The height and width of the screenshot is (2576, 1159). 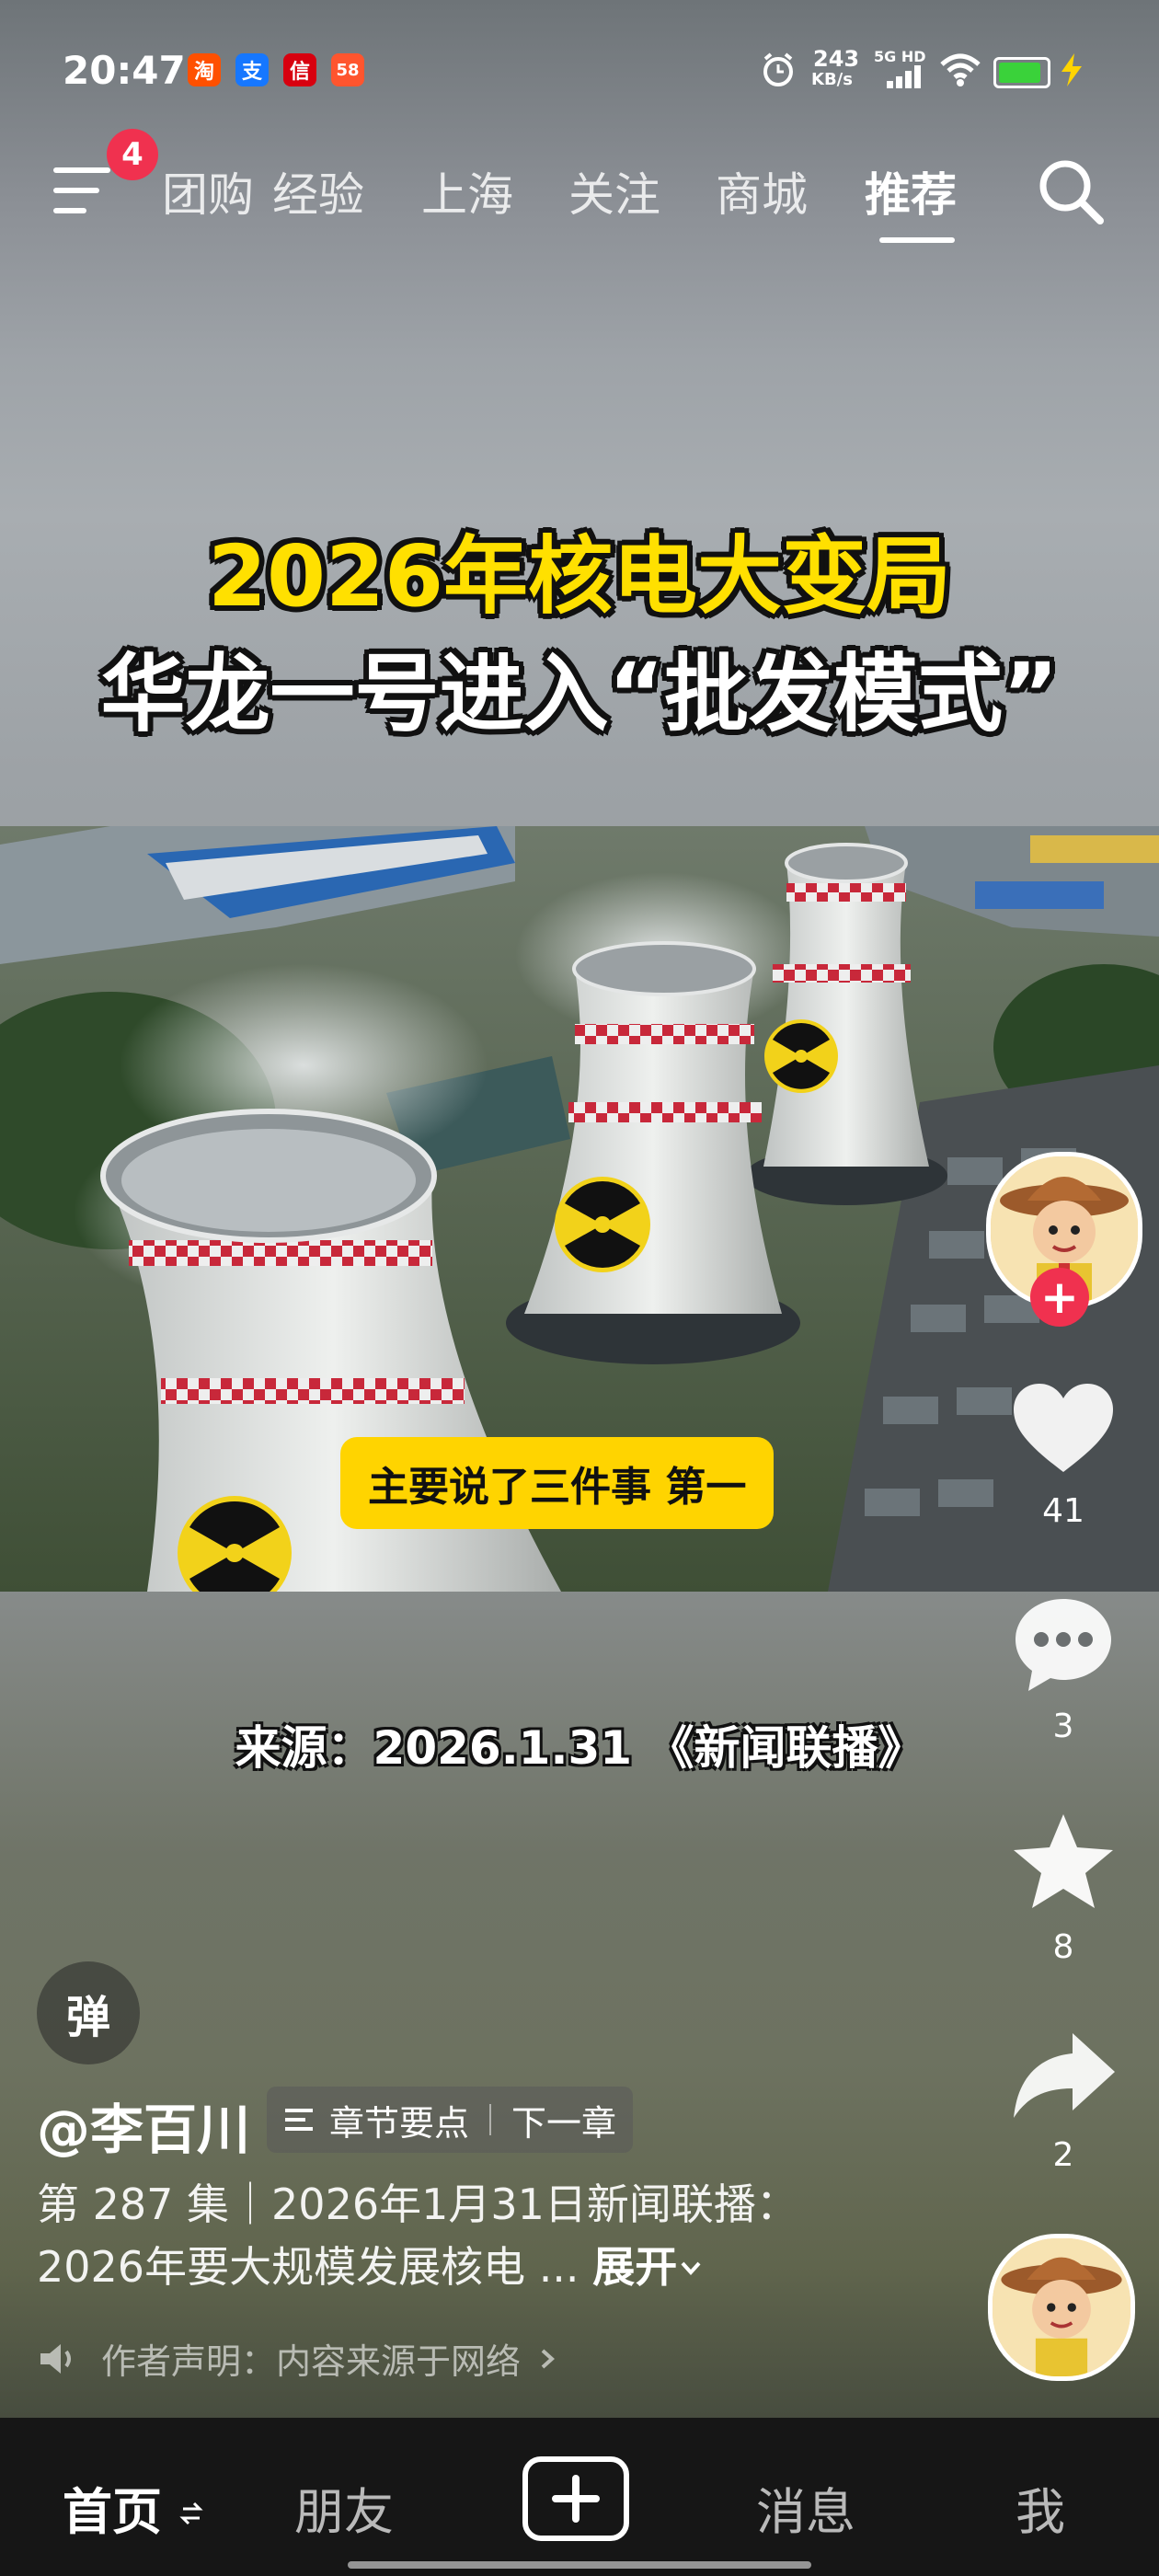 What do you see at coordinates (299, 2120) in the screenshot?
I see `list-icon` at bounding box center [299, 2120].